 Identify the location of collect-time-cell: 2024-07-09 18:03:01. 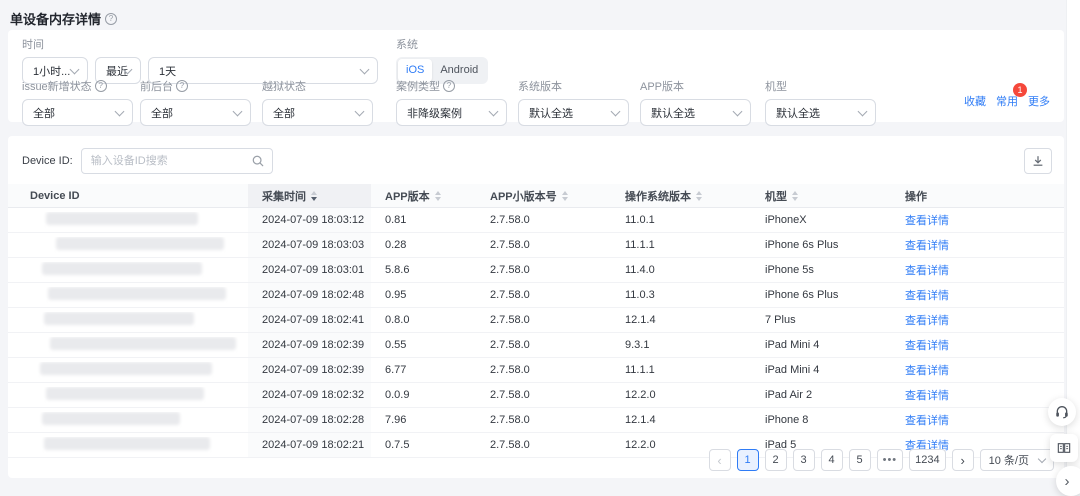
(309, 270).